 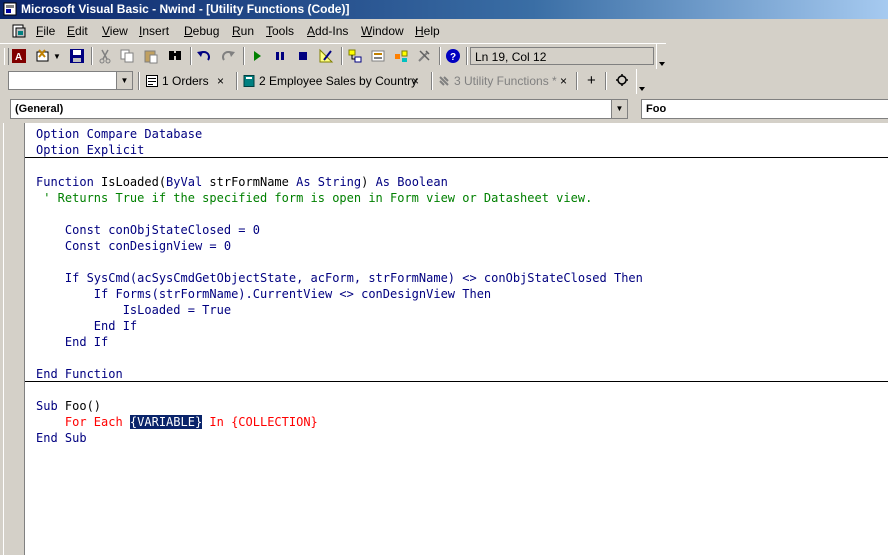 What do you see at coordinates (326, 56) in the screenshot?
I see `design-mode-icon` at bounding box center [326, 56].